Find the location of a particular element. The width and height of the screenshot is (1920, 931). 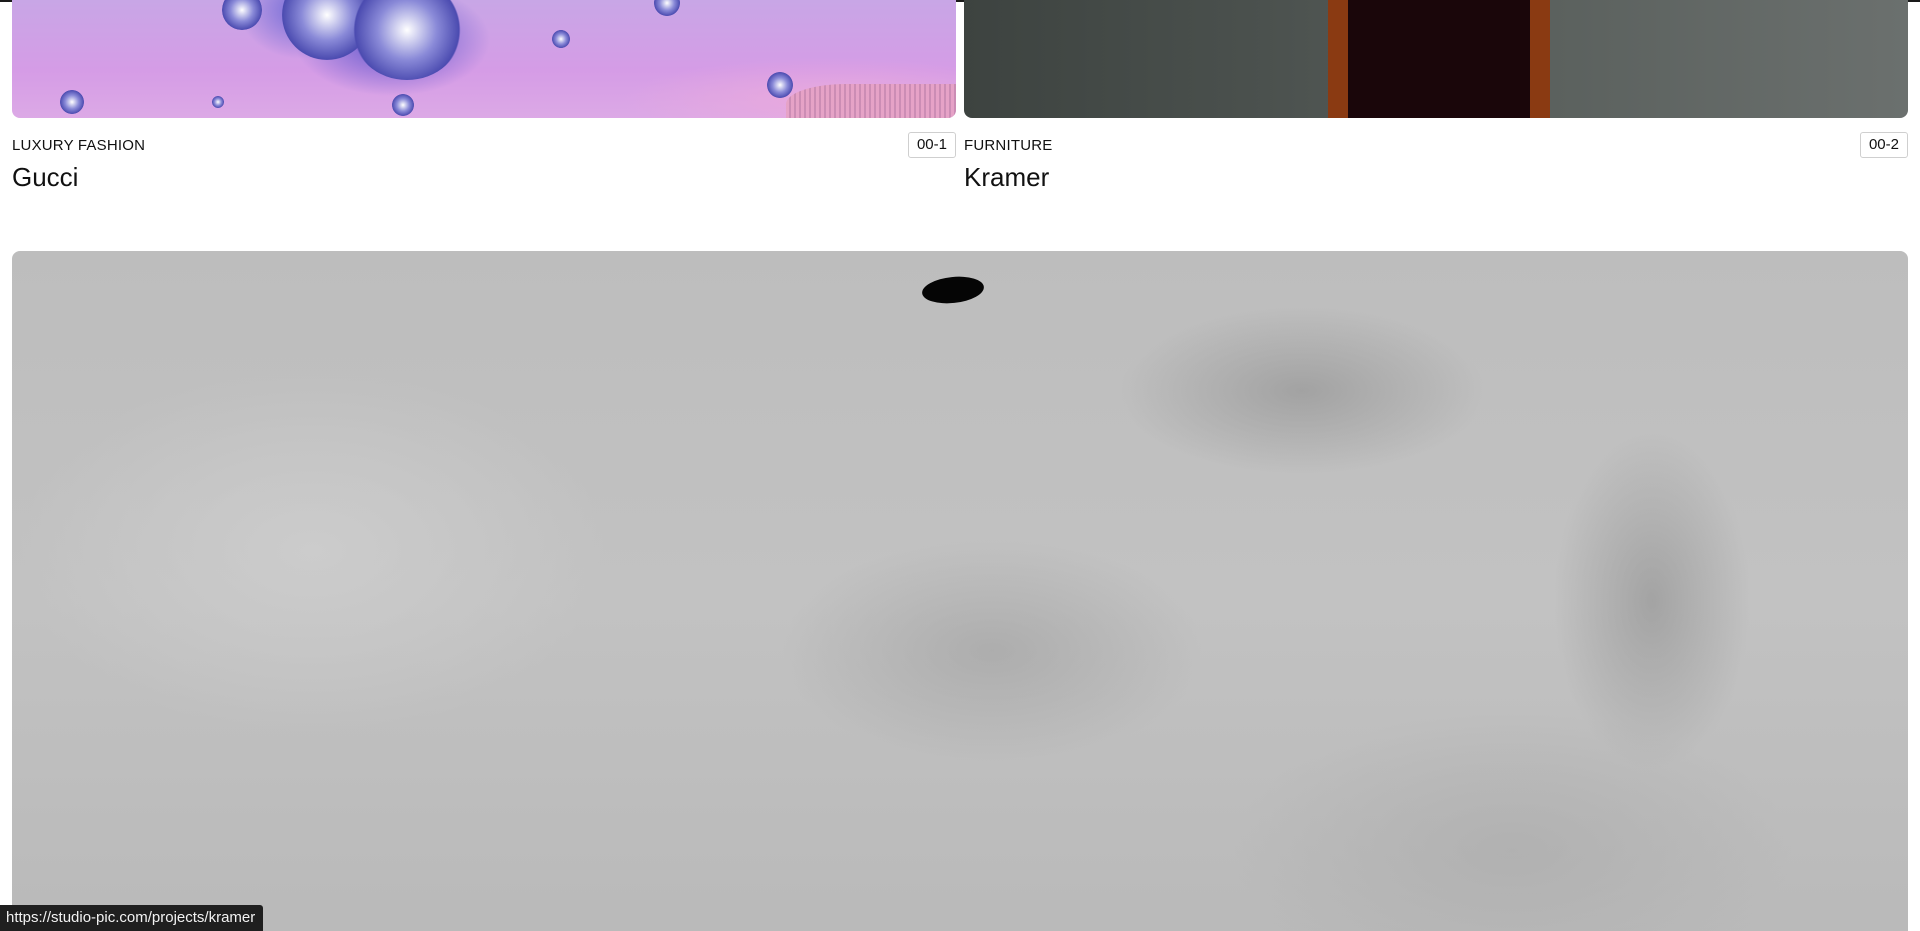

project-title: Gucci is located at coordinates (484, 177).